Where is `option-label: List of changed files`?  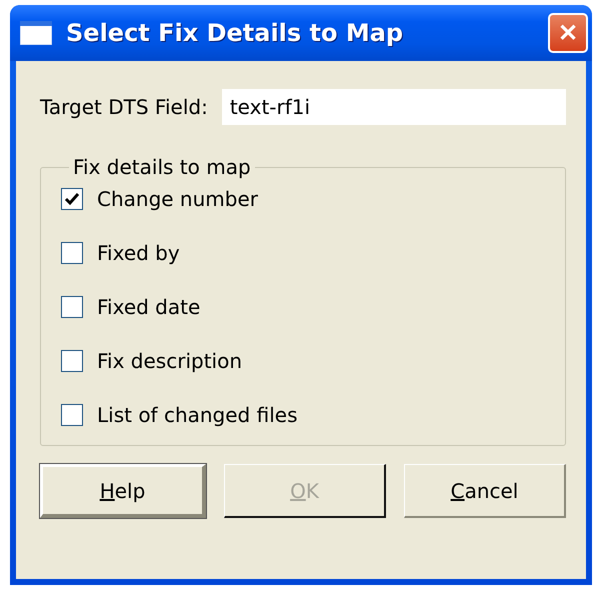
option-label: List of changed files is located at coordinates (197, 415).